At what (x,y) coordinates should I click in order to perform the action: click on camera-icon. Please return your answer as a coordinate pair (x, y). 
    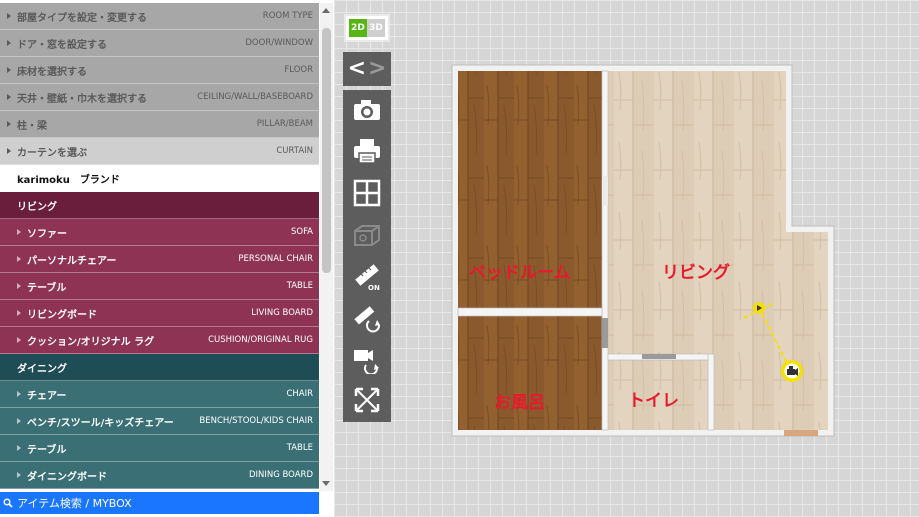
    Looking at the image, I should click on (367, 110).